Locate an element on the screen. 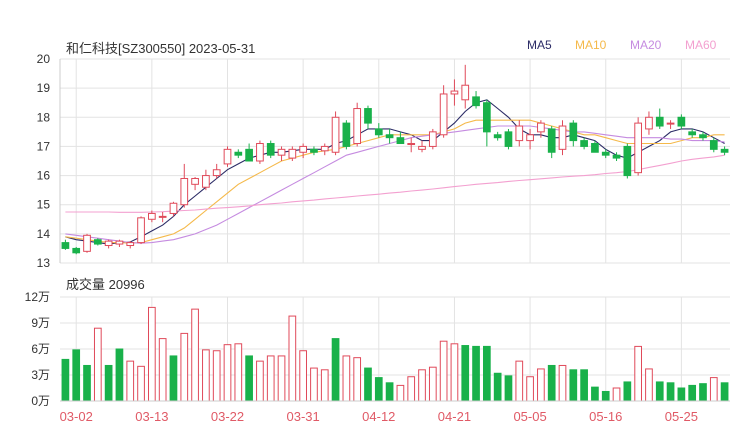 This screenshot has height=440, width=740. date-tick-label: 03-22 is located at coordinates (227, 416).